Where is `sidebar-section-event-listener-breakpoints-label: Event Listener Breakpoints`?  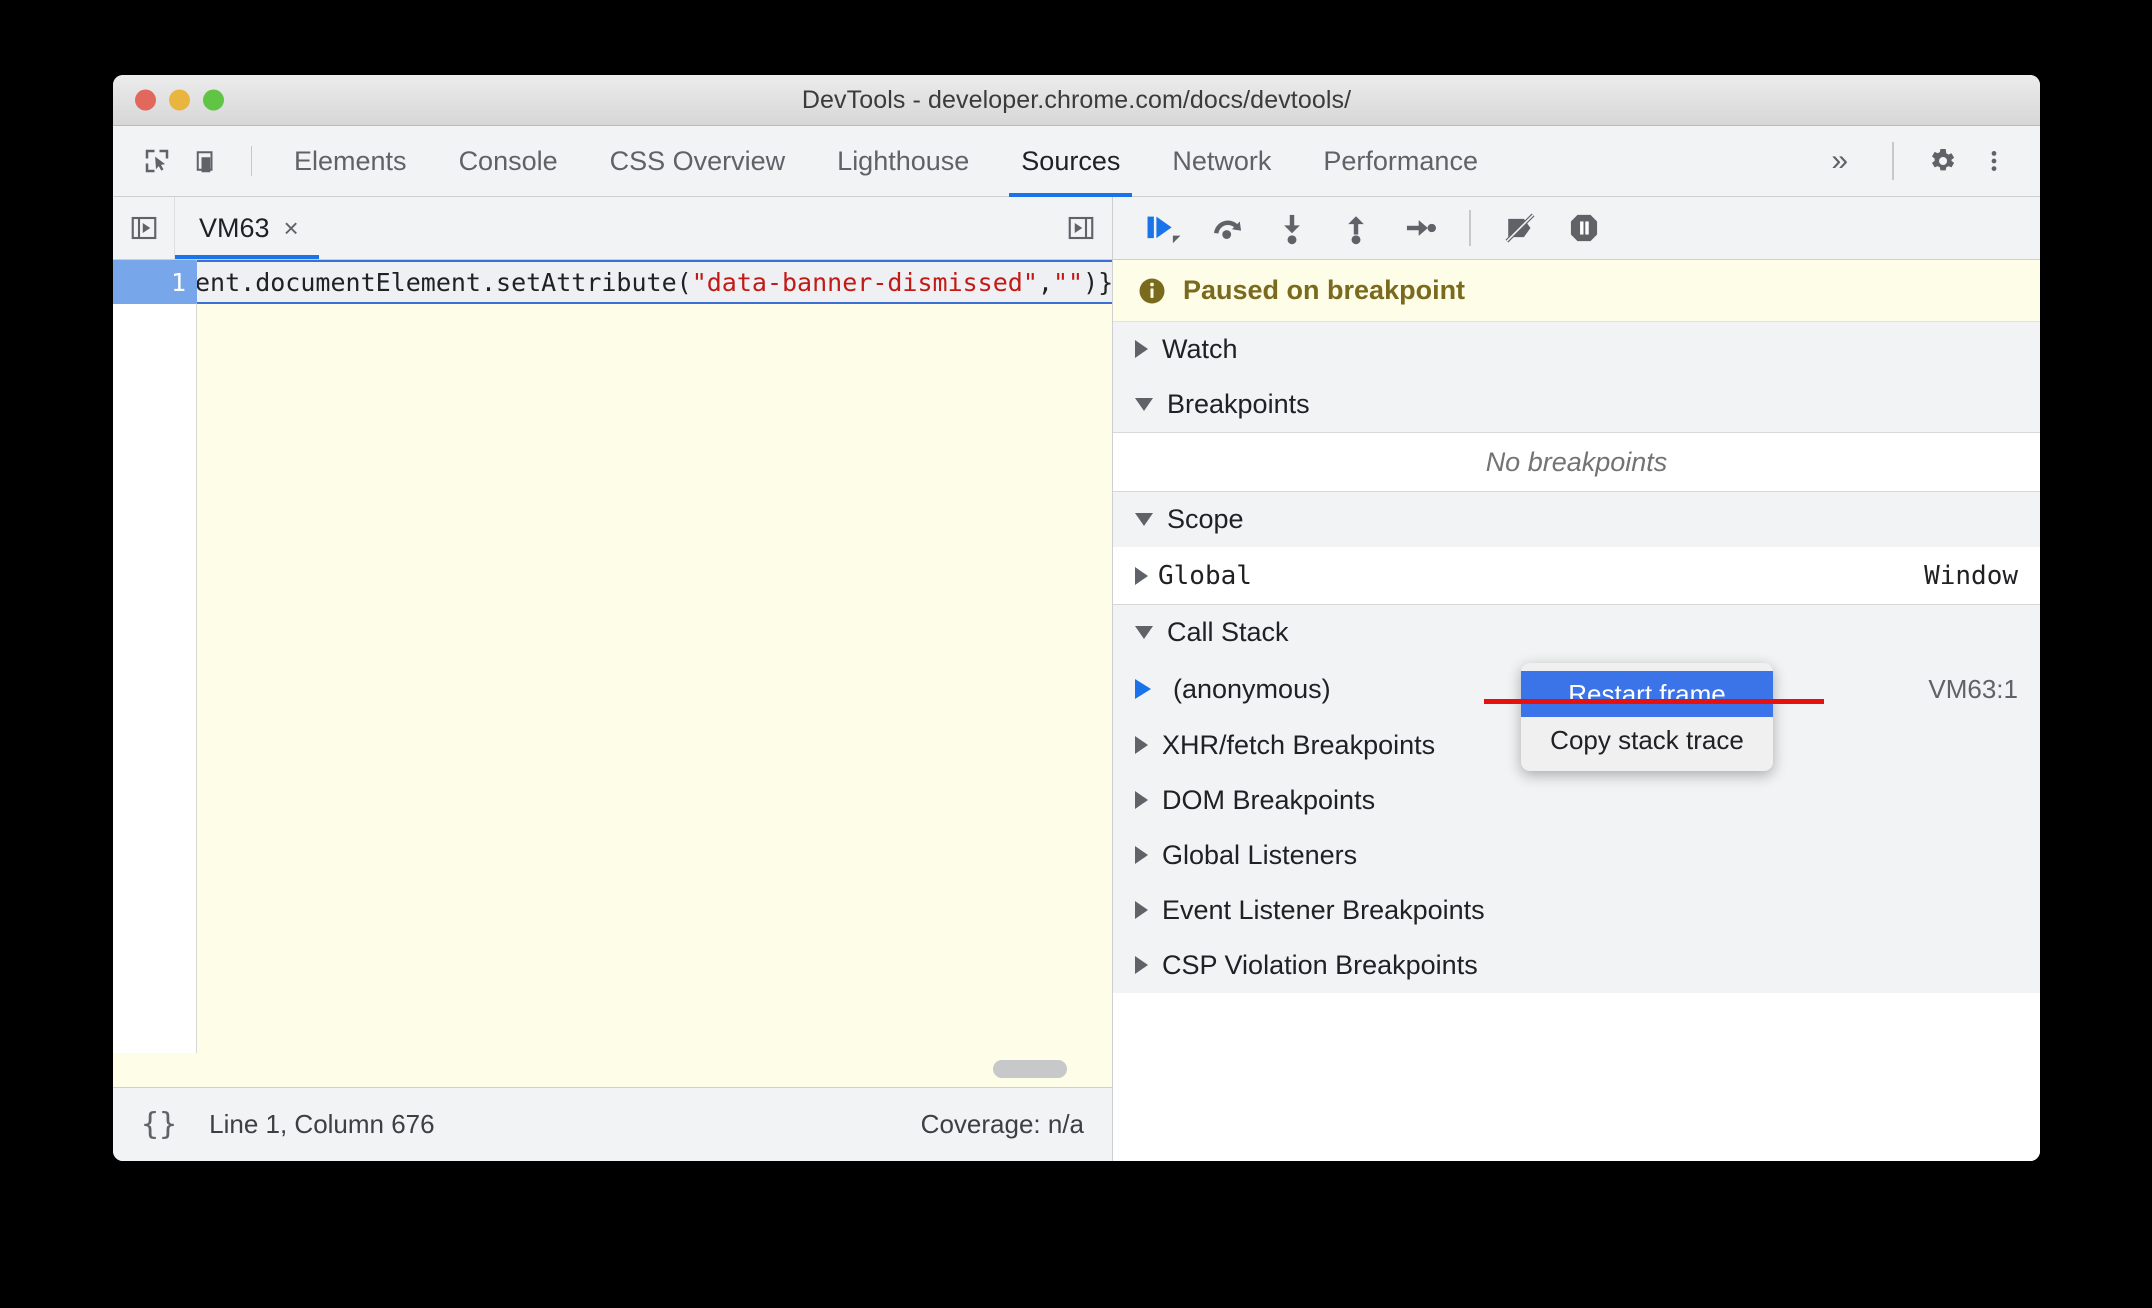 sidebar-section-event-listener-breakpoints-label: Event Listener Breakpoints is located at coordinates (1323, 909).